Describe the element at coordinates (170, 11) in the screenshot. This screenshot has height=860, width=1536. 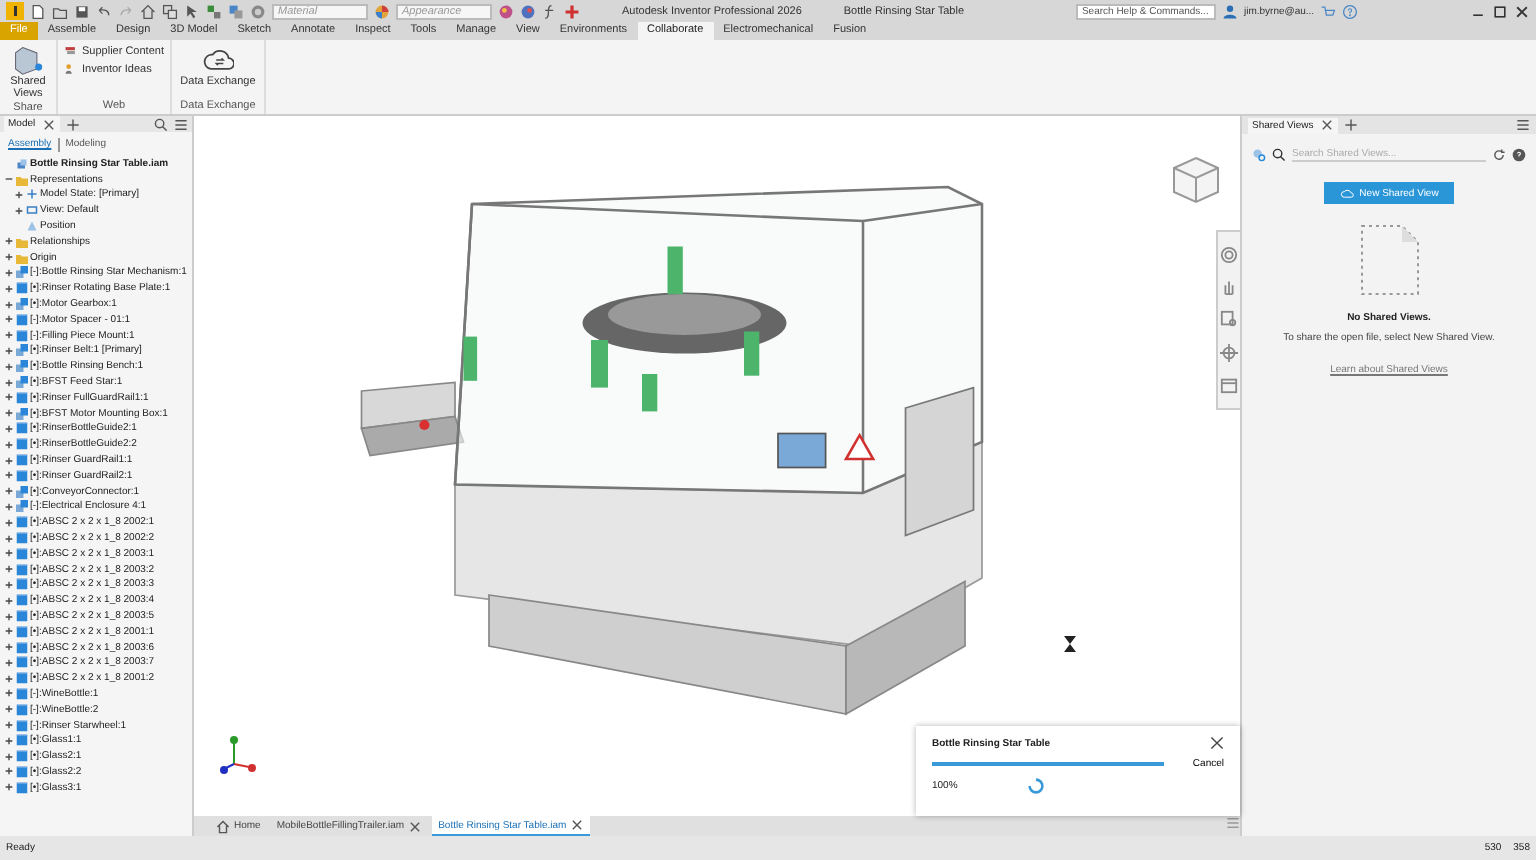
I see `copy-icon` at that location.